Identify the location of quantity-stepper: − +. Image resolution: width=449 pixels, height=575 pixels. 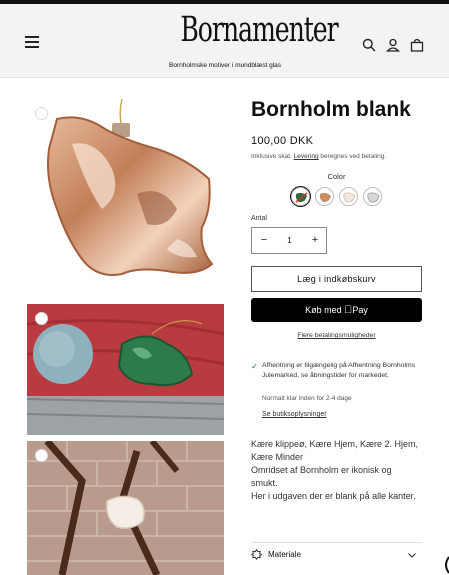
(289, 240).